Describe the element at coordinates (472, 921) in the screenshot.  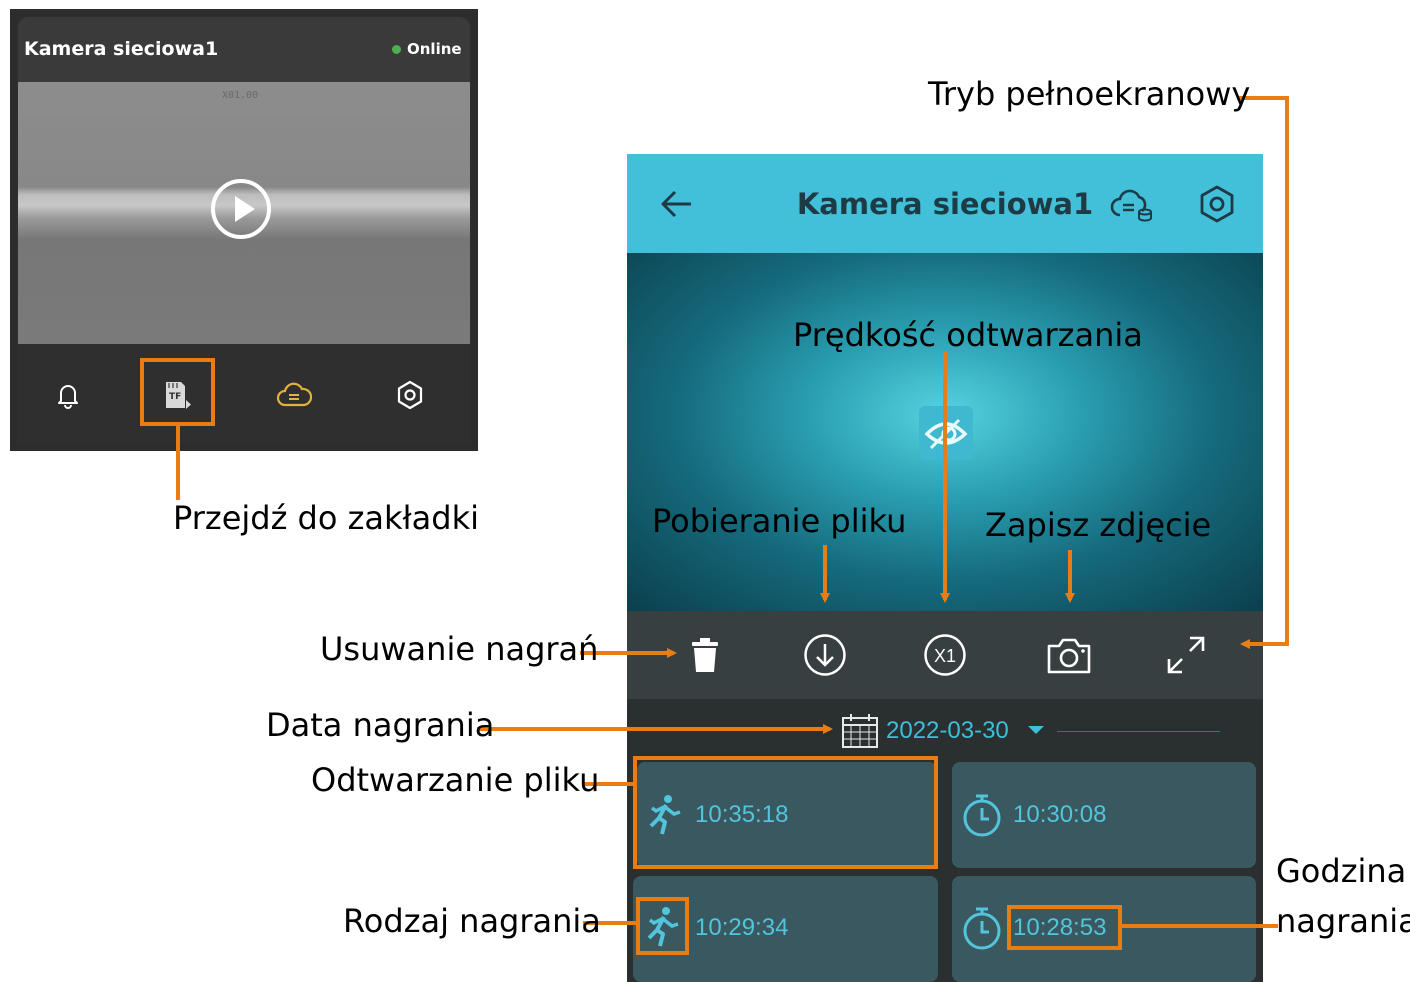
I see `label-recording-type: Rodzaj nagrania` at that location.